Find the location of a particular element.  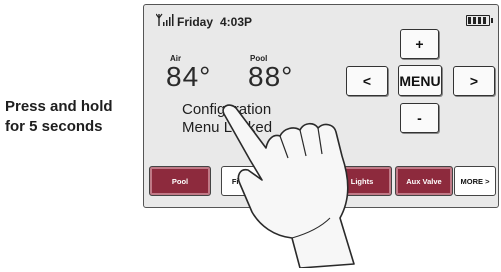

right-button: > is located at coordinates (474, 81).